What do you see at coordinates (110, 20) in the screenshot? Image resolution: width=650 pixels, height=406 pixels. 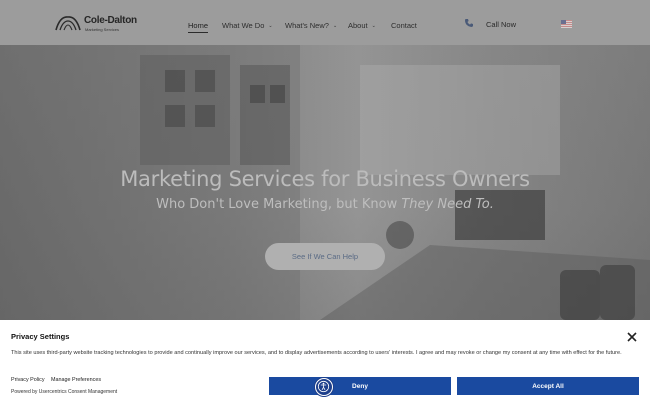 I see `logo-name: Cole-Dalton` at bounding box center [110, 20].